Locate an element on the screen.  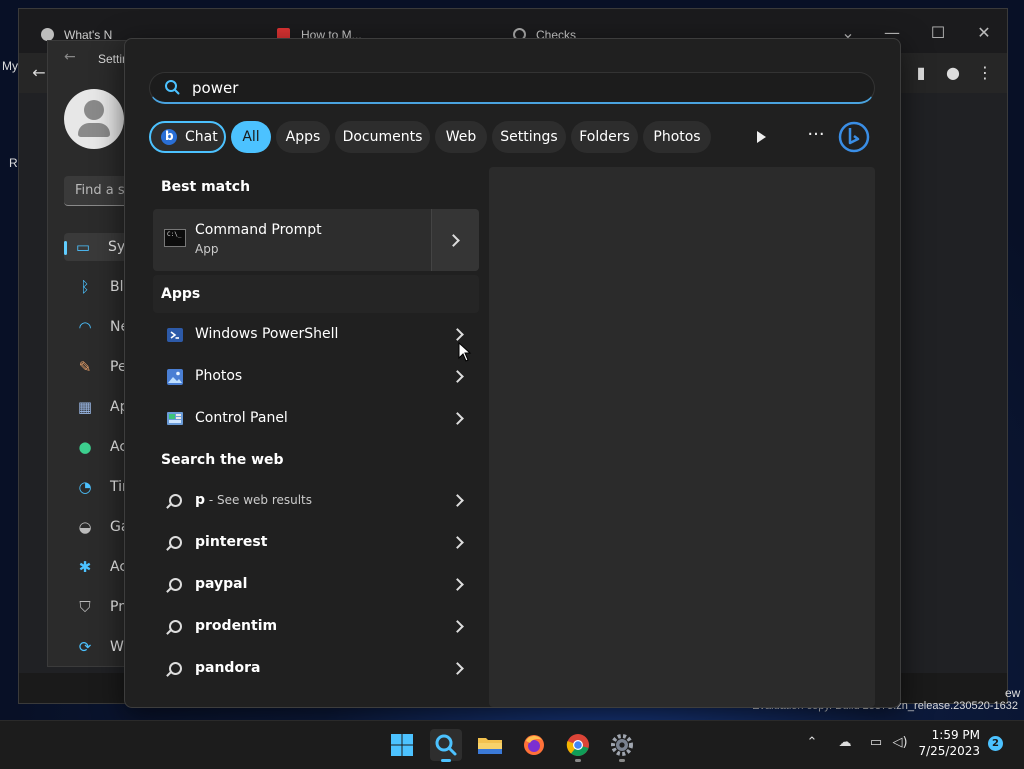
chrome-icon is located at coordinates (577, 745).